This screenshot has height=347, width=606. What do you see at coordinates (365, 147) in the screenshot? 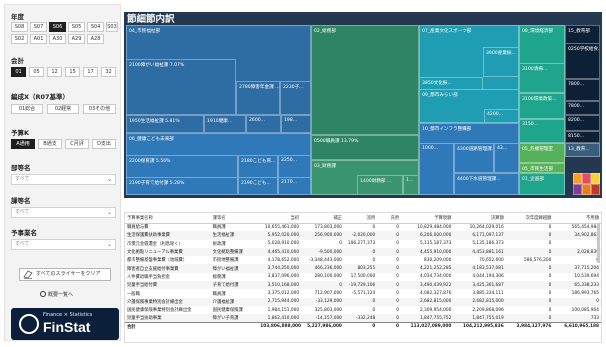
I see `treemap-tile: 0500職員課 13.79%` at bounding box center [365, 147].